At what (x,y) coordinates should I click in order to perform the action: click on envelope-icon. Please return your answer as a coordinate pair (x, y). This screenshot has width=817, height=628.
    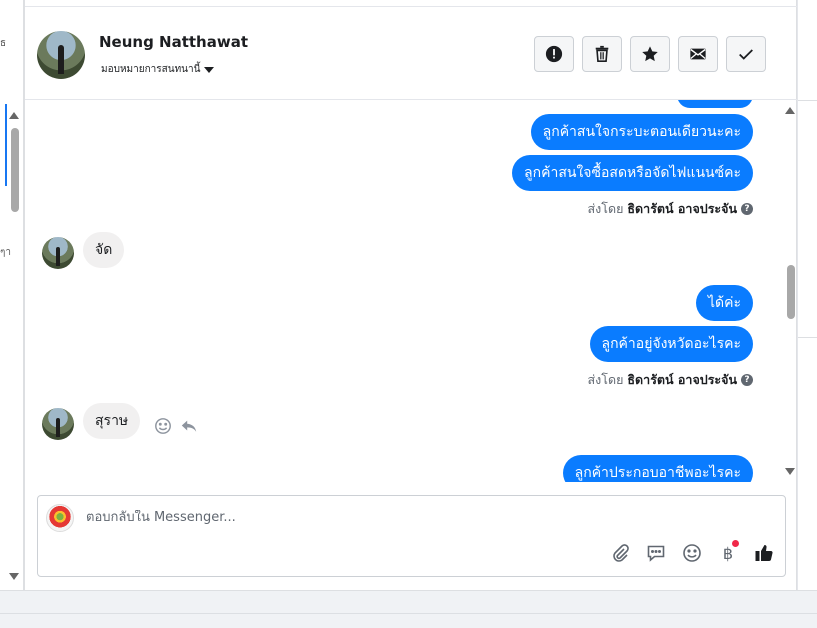
    Looking at the image, I should click on (698, 54).